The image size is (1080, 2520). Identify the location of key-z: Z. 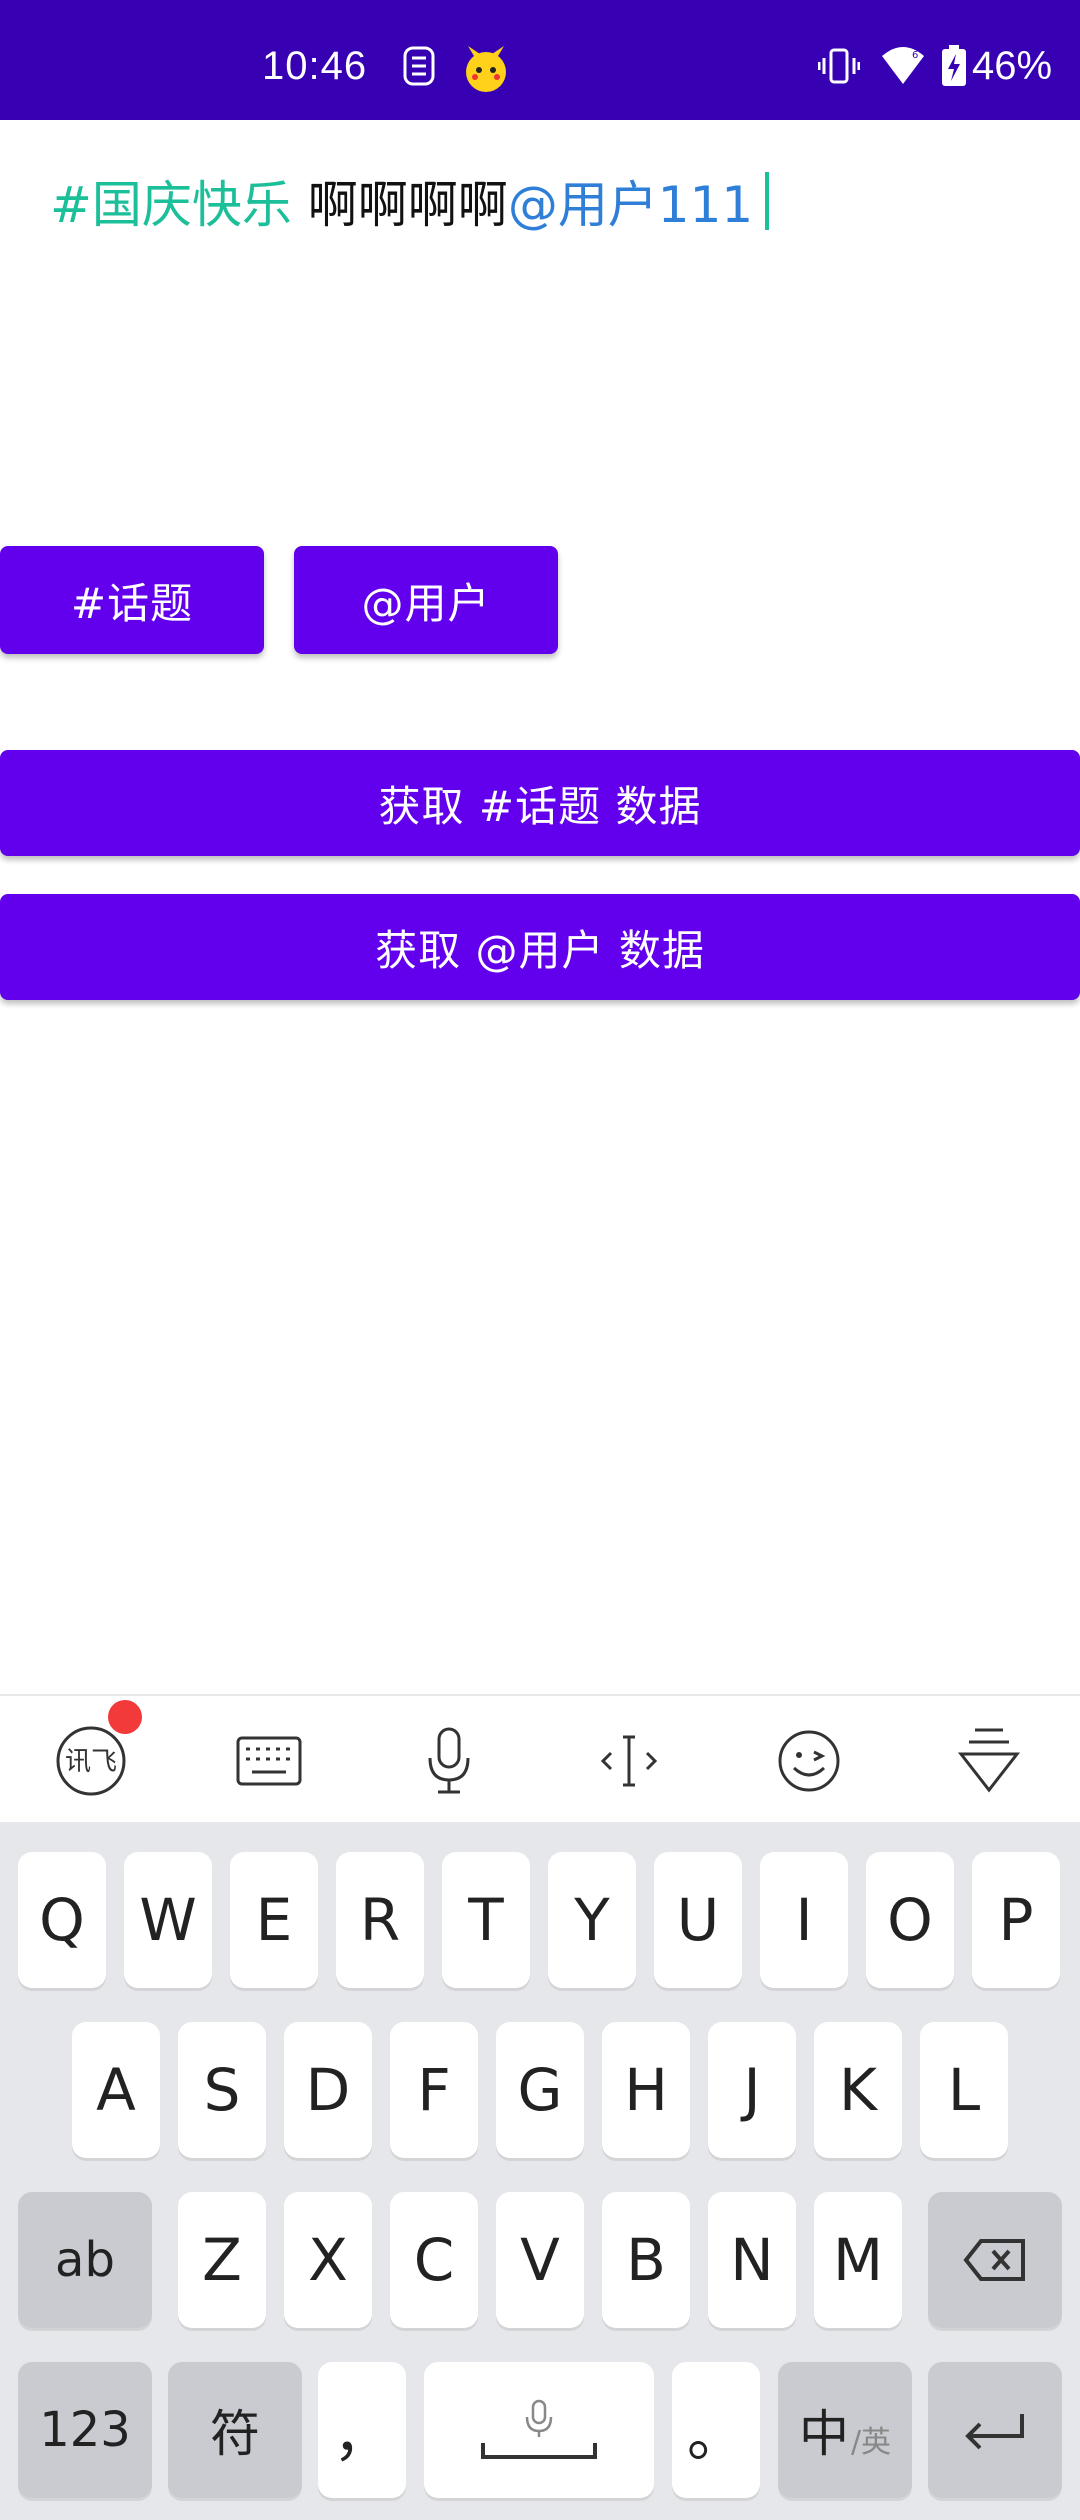
(222, 2260).